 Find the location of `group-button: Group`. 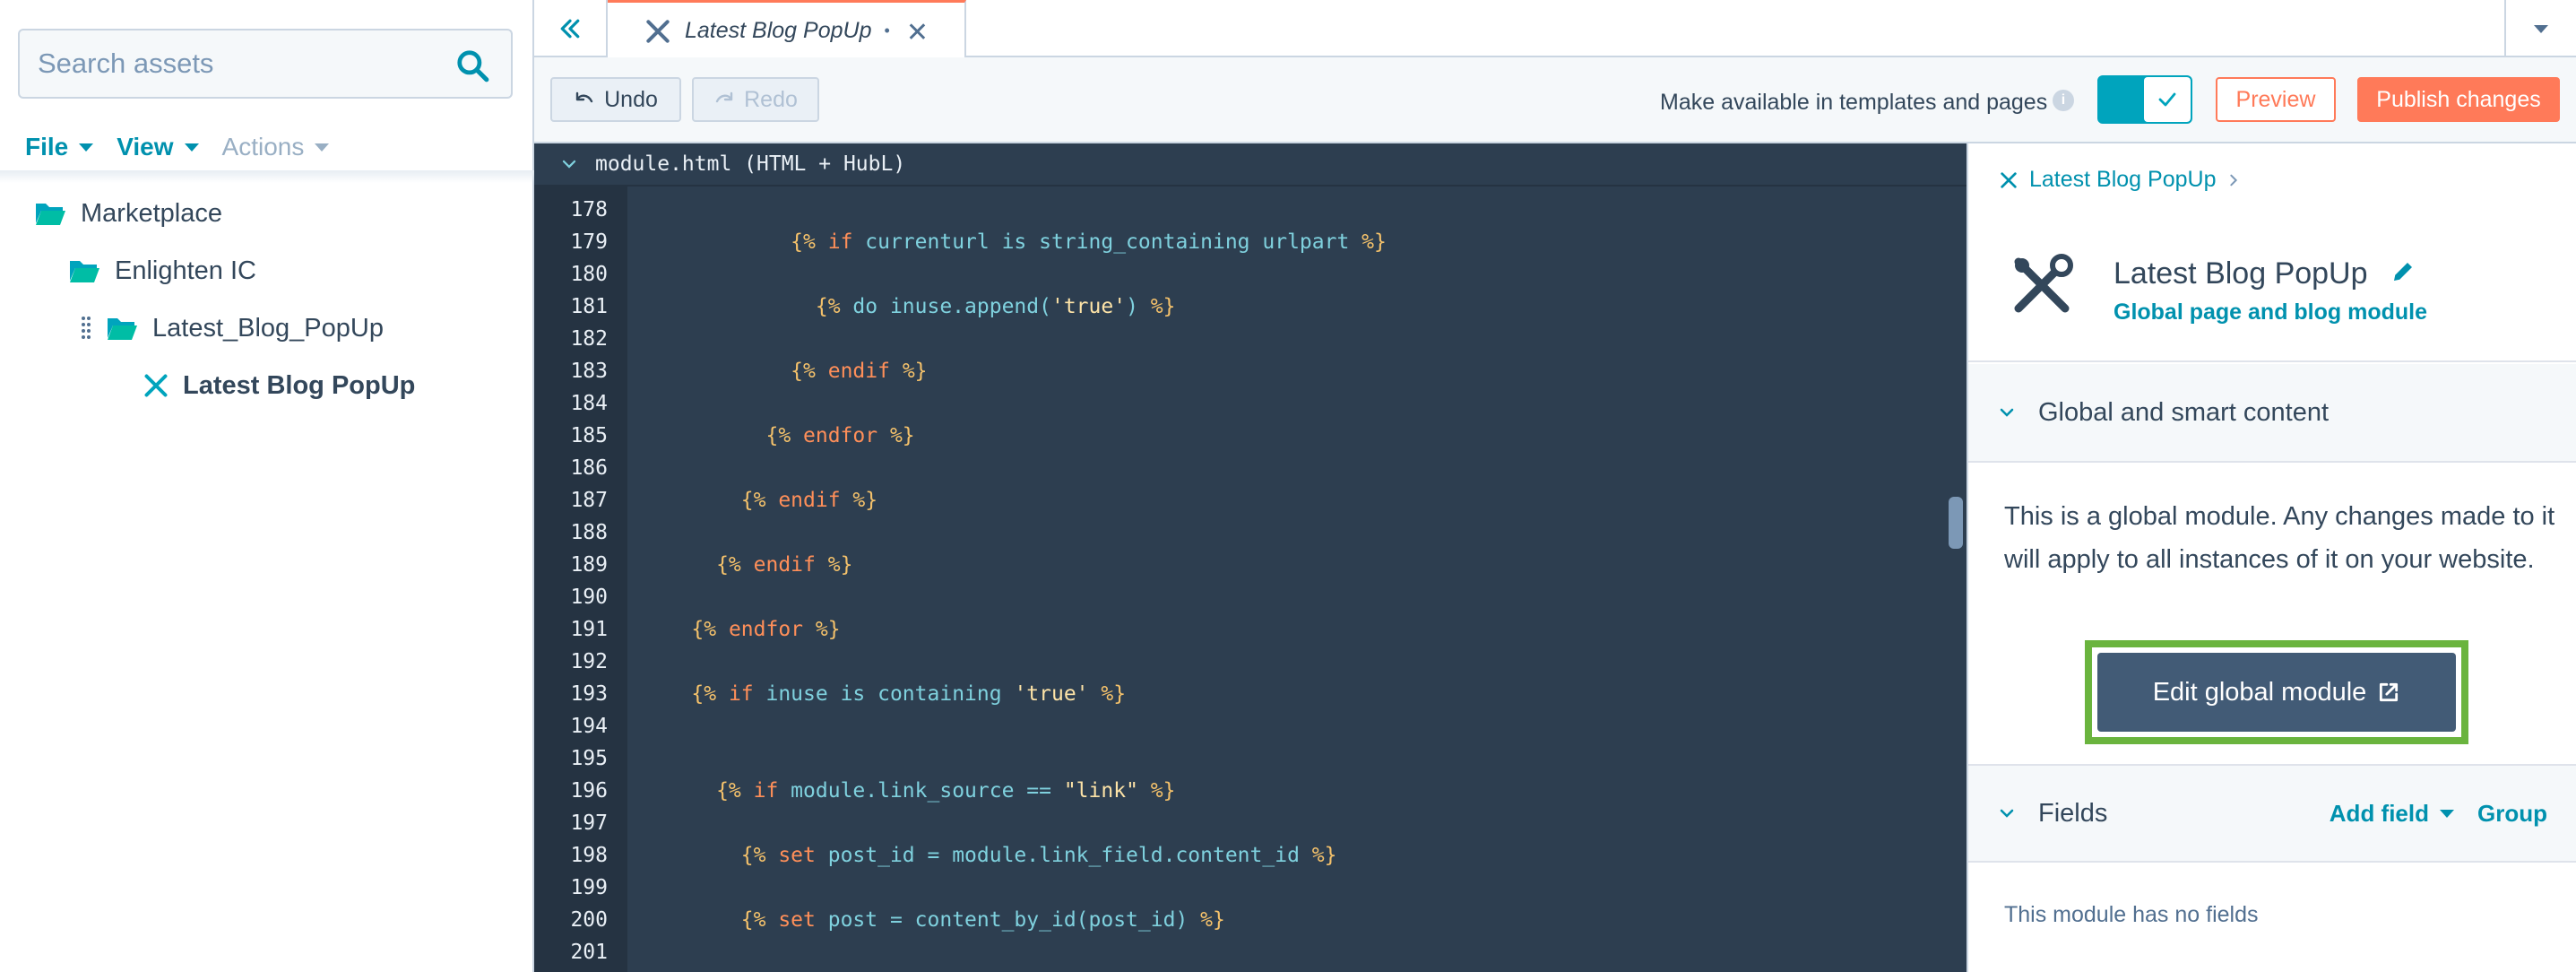

group-button: Group is located at coordinates (2512, 814).